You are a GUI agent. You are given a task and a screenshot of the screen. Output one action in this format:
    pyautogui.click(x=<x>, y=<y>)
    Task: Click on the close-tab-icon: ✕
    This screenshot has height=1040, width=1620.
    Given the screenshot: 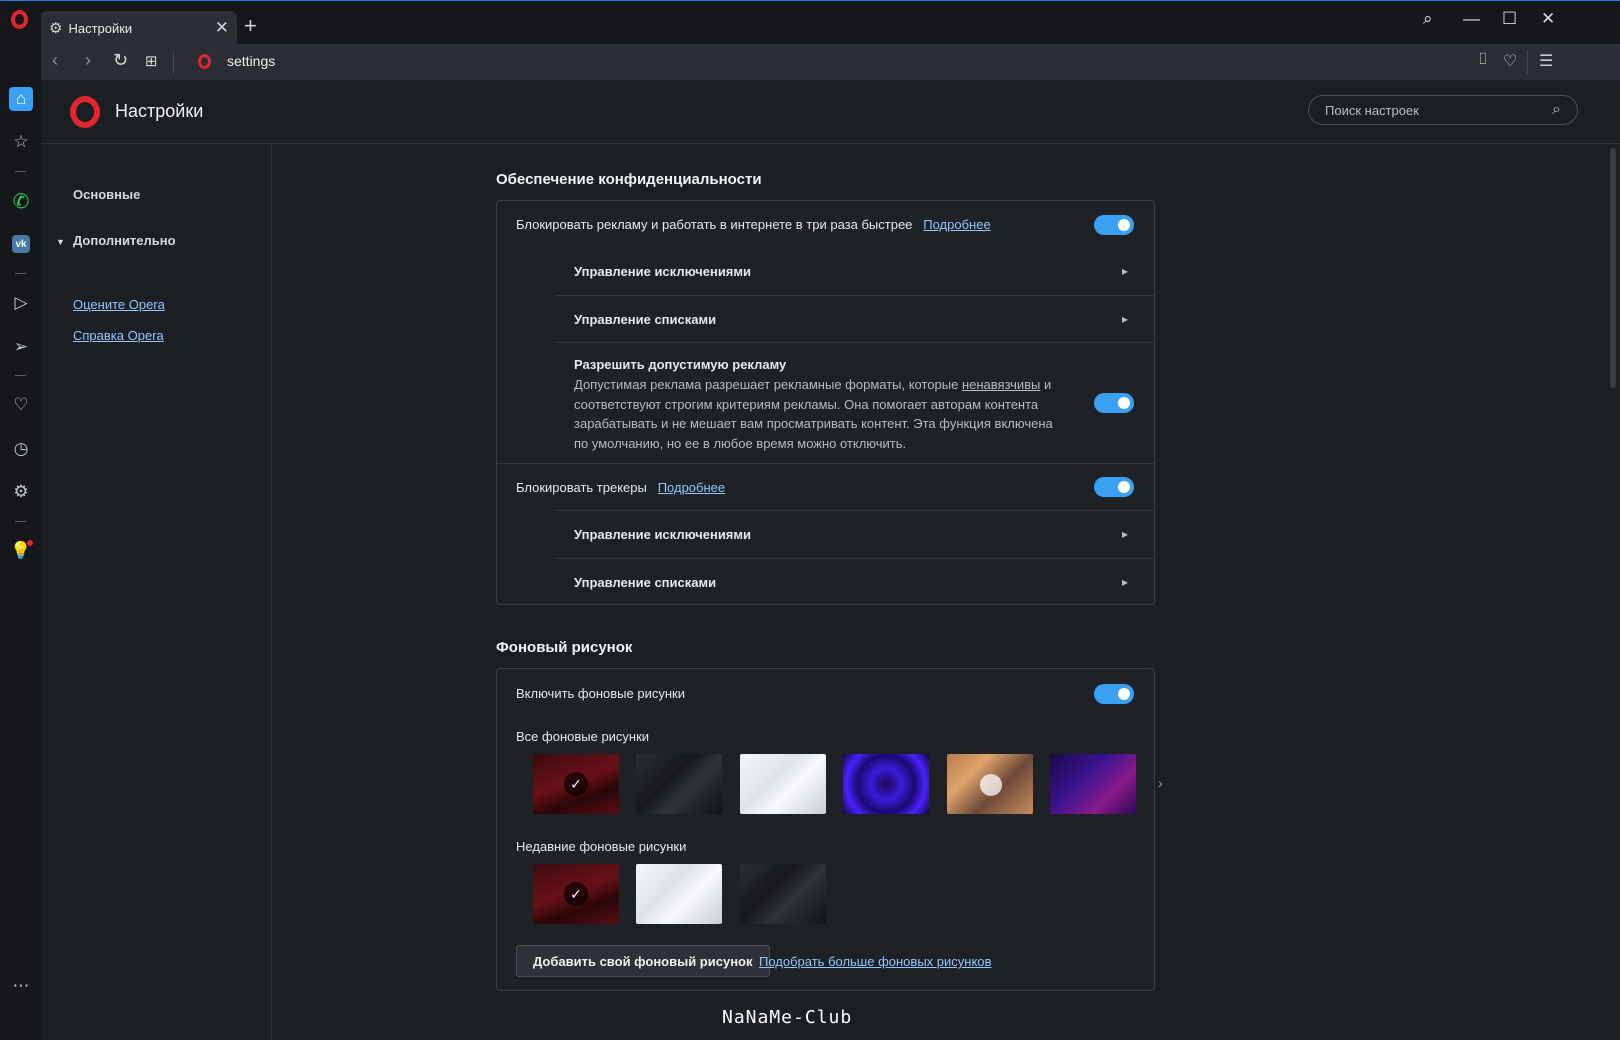 What is the action you would take?
    pyautogui.click(x=222, y=28)
    